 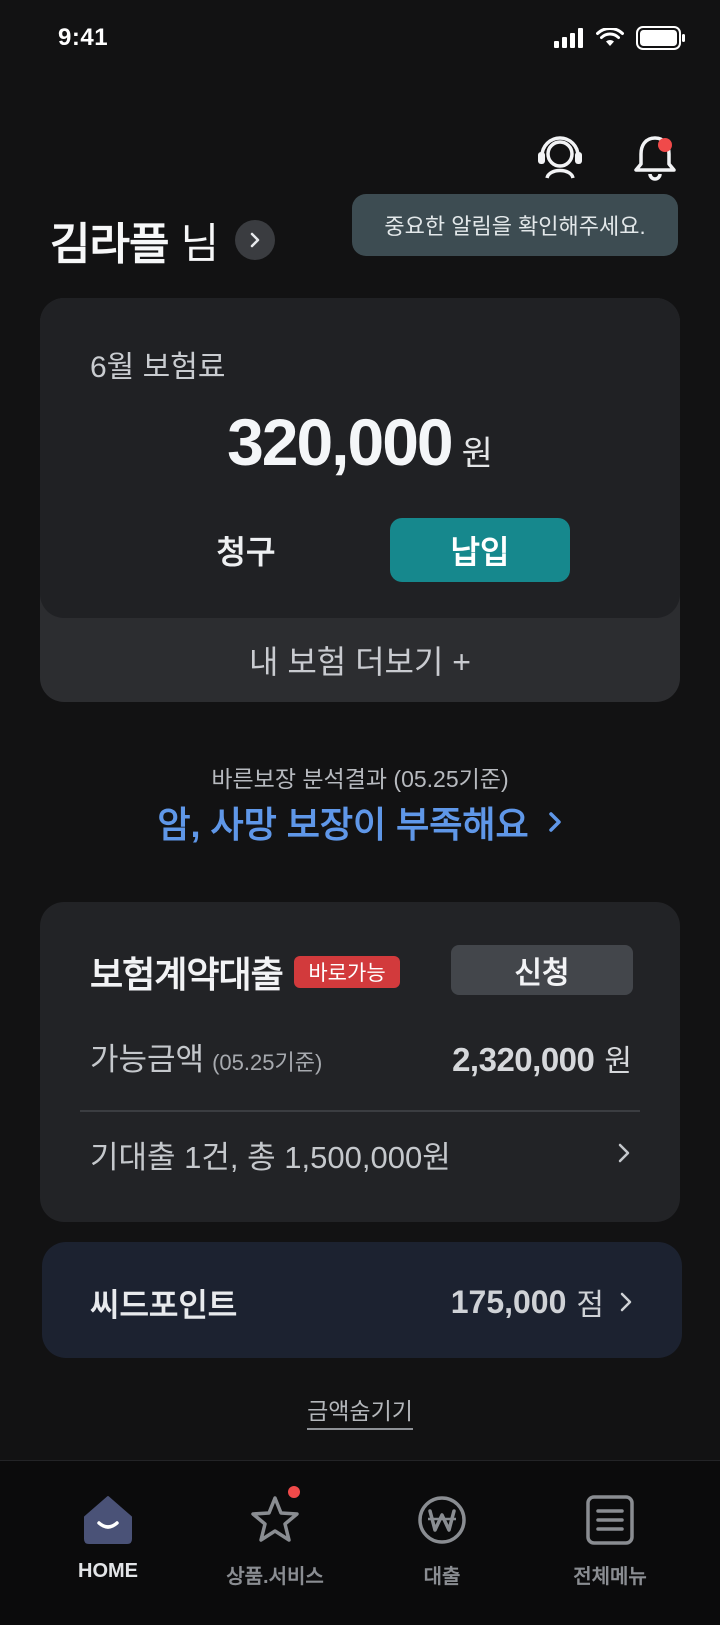 What do you see at coordinates (442, 1520) in the screenshot?
I see `won-icon` at bounding box center [442, 1520].